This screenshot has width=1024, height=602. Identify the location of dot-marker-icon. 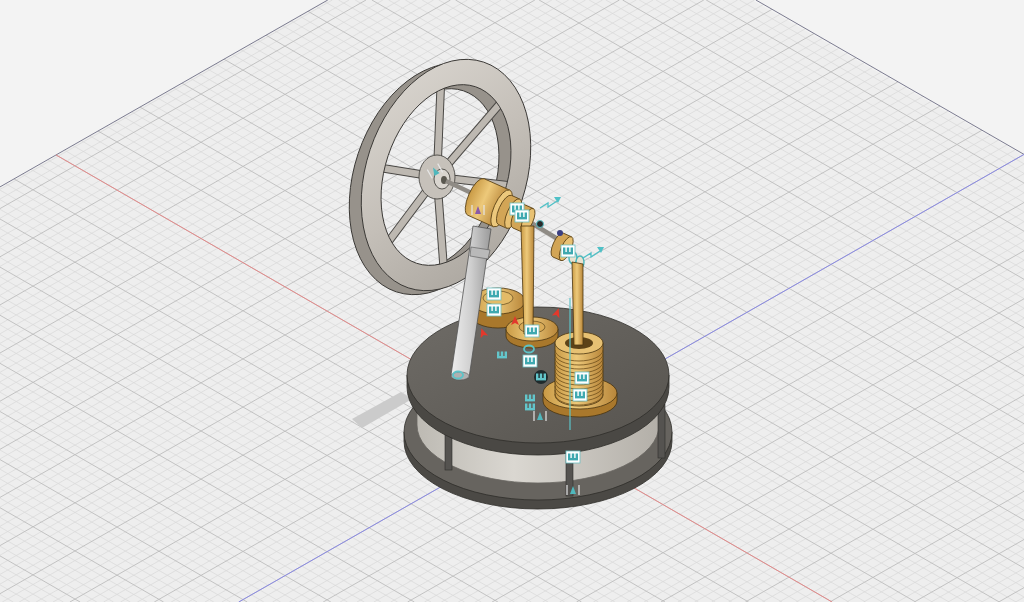
(560, 233).